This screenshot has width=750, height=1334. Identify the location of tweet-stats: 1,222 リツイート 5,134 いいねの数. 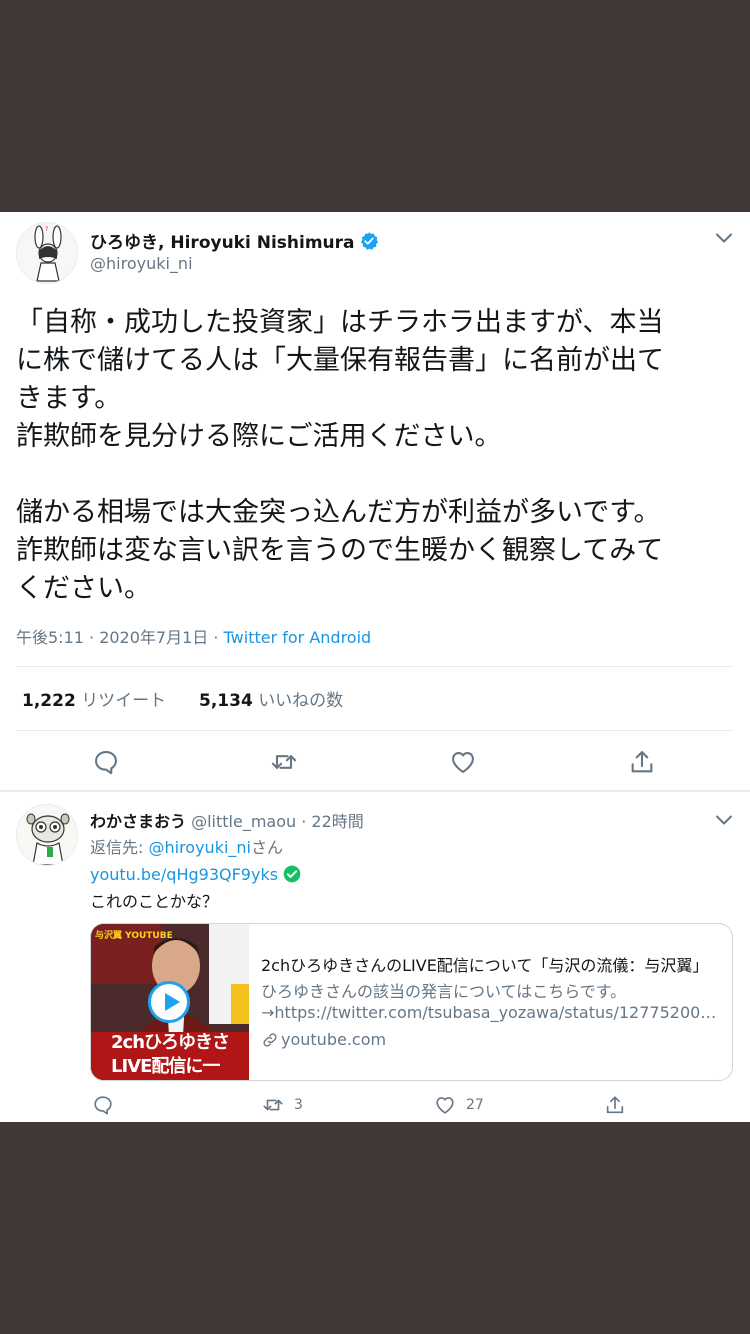
(182, 698).